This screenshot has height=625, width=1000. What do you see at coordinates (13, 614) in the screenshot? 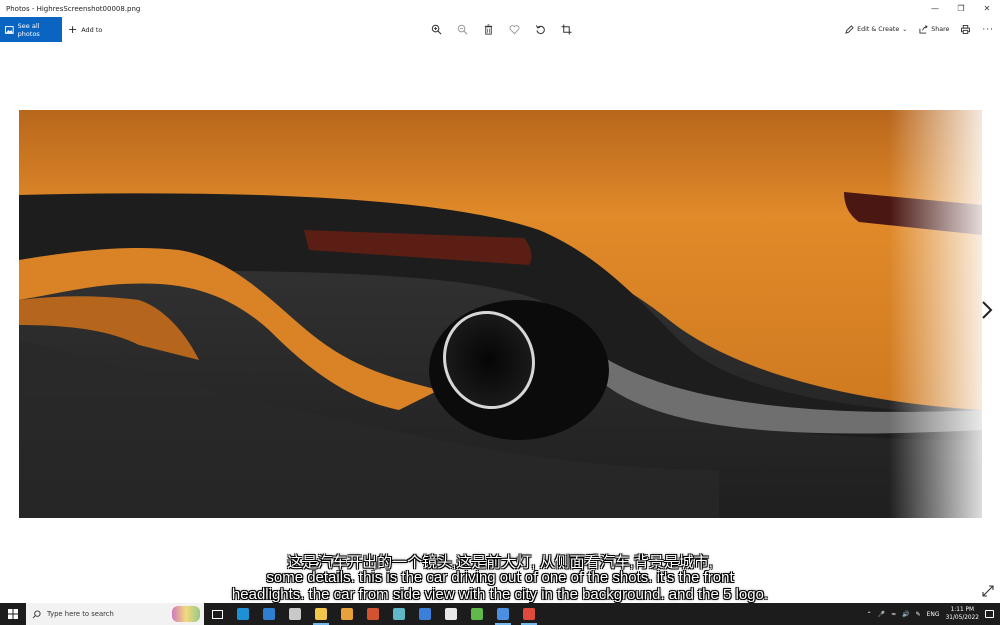
I see `windows-start-icon` at bounding box center [13, 614].